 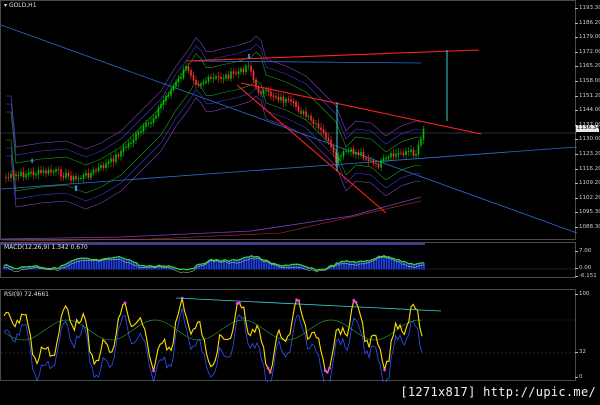 What do you see at coordinates (587, 110) in the screenshot?
I see `axis-tick-label: 1144.00` at bounding box center [587, 110].